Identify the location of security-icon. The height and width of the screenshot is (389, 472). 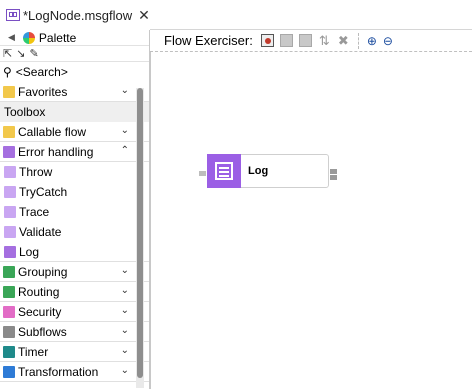
(9, 311).